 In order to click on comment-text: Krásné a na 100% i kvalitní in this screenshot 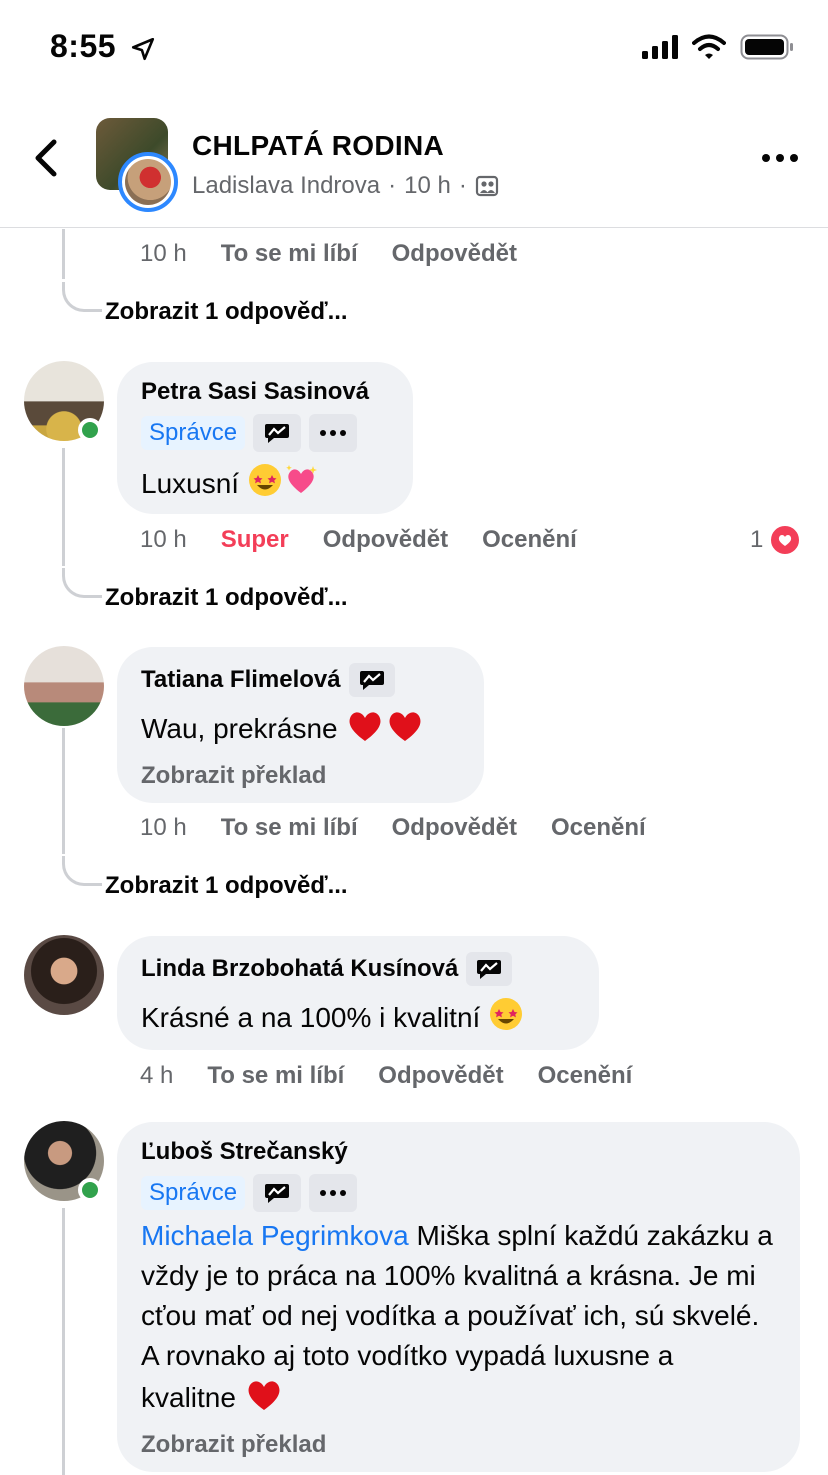, I will do `click(358, 1019)`.